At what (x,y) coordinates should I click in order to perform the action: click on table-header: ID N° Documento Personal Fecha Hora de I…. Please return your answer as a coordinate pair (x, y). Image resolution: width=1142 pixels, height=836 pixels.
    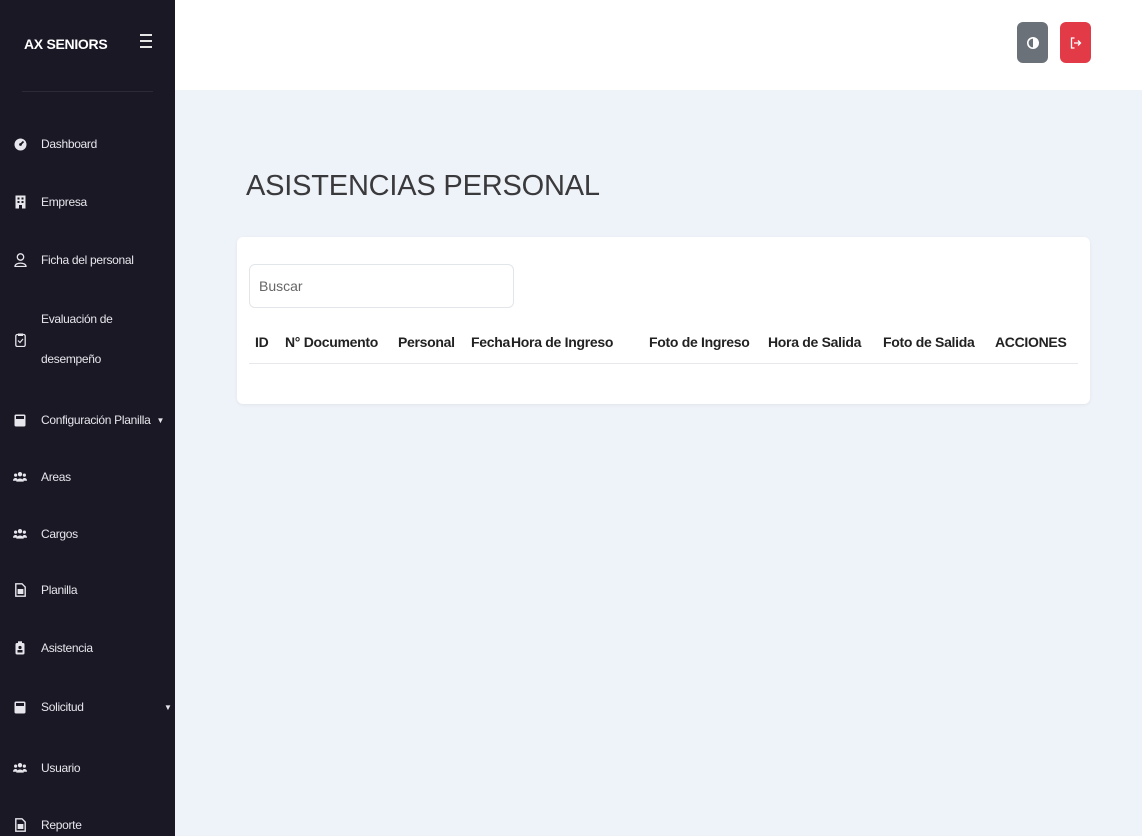
    Looking at the image, I should click on (663, 346).